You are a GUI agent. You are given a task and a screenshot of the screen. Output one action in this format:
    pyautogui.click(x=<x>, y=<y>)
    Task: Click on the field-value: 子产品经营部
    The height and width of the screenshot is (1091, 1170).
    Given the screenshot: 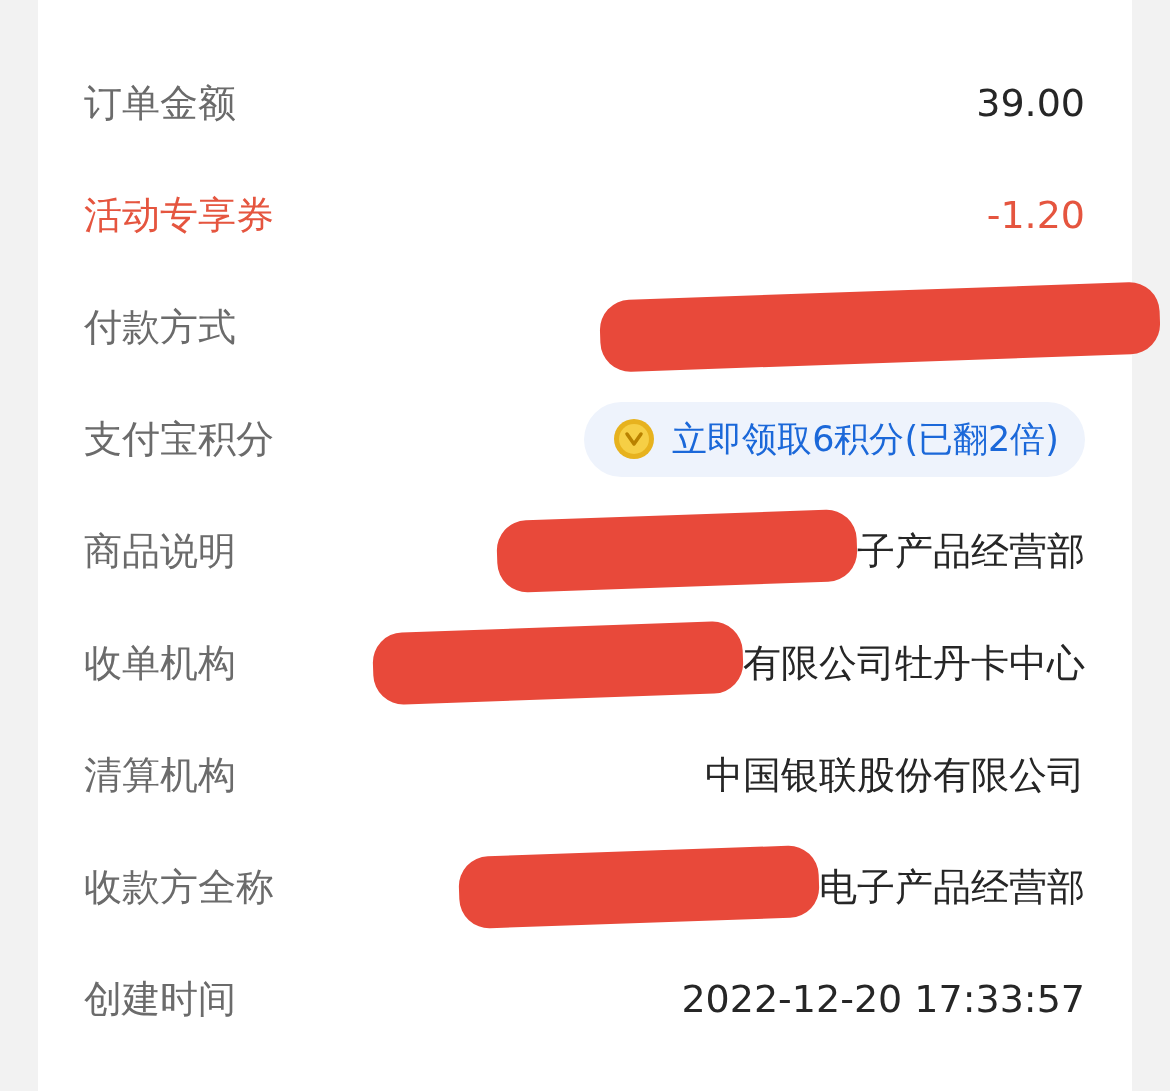 What is the action you would take?
    pyautogui.click(x=971, y=551)
    